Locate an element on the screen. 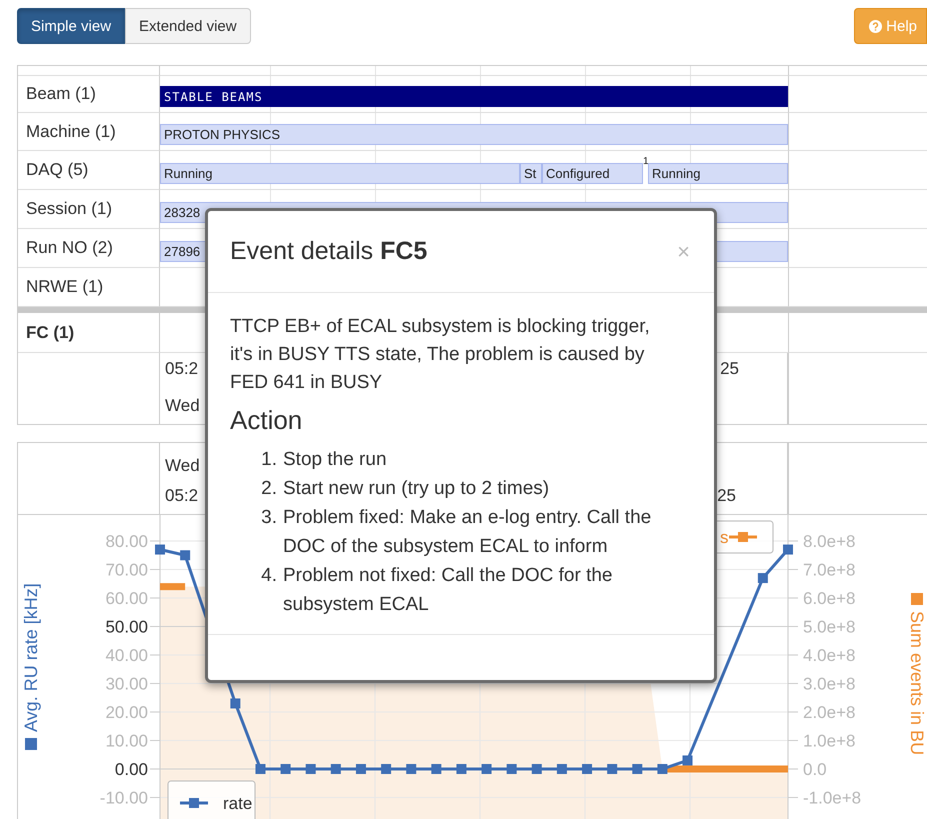  view-toggle-button: Simple view is located at coordinates (71, 26).